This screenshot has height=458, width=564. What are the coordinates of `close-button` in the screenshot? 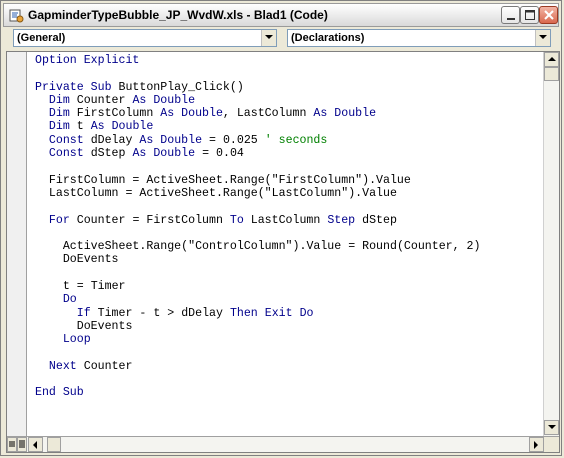 It's located at (548, 15).